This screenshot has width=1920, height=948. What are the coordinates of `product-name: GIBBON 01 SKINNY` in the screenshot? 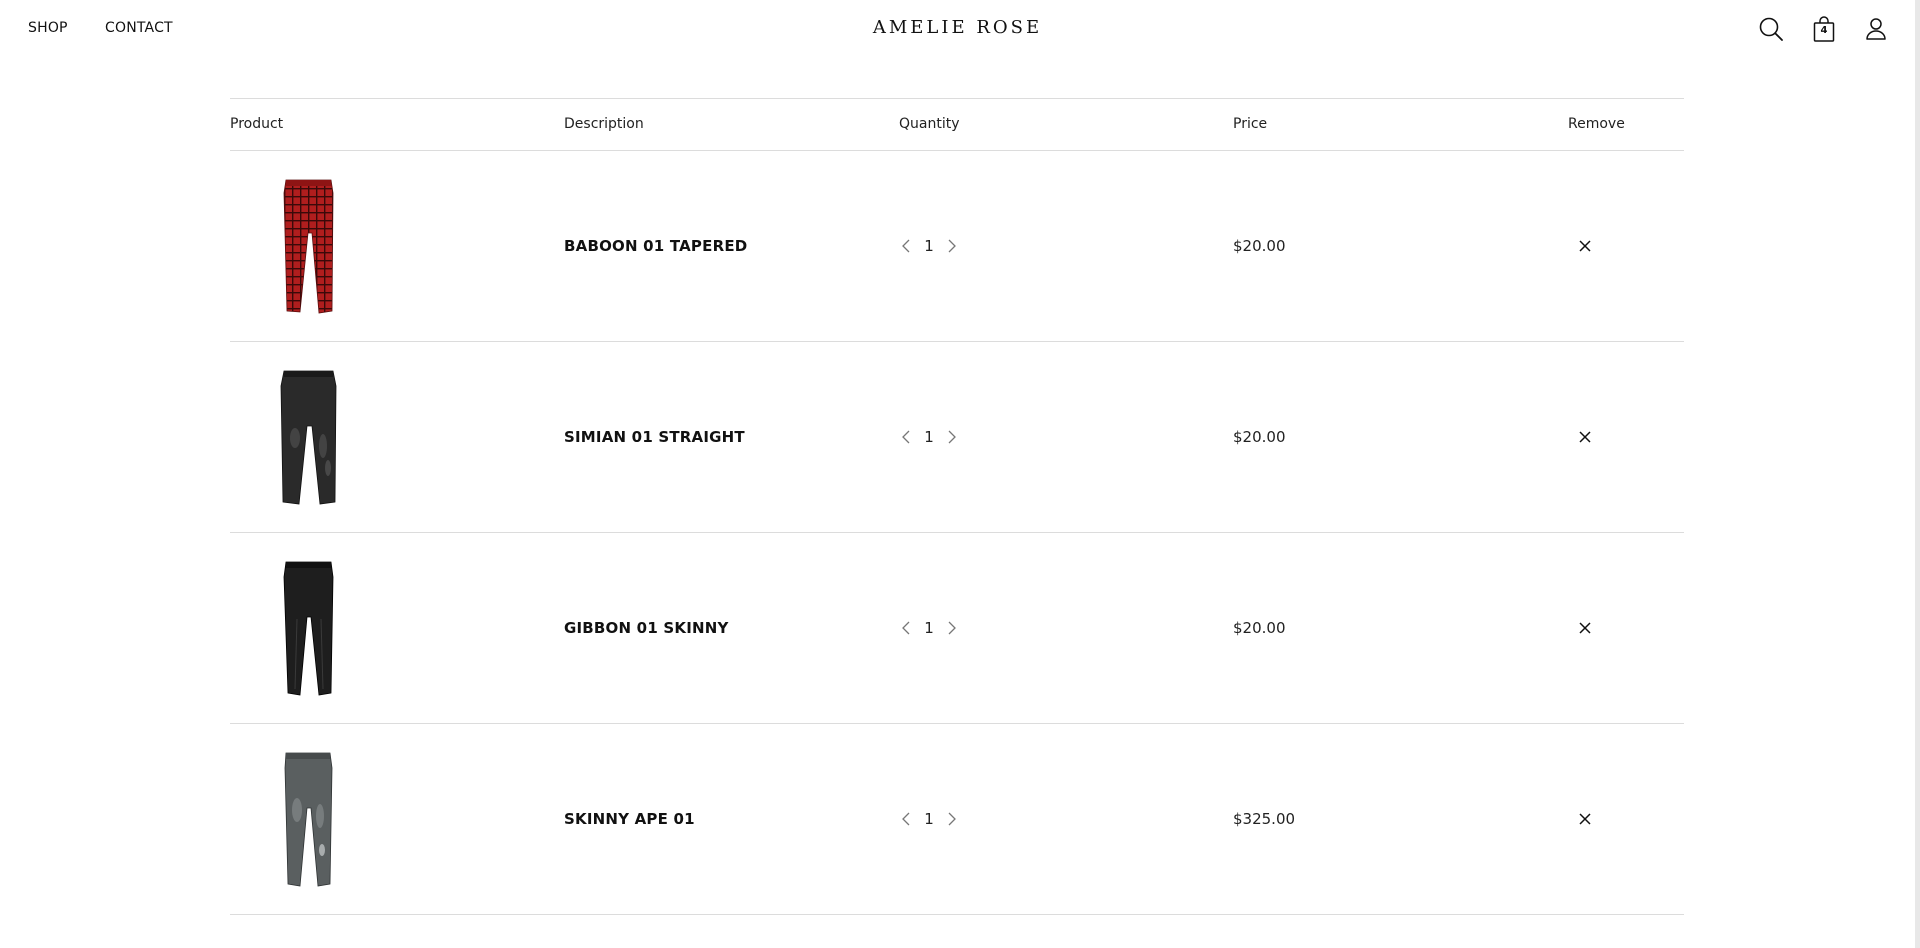 It's located at (646, 628).